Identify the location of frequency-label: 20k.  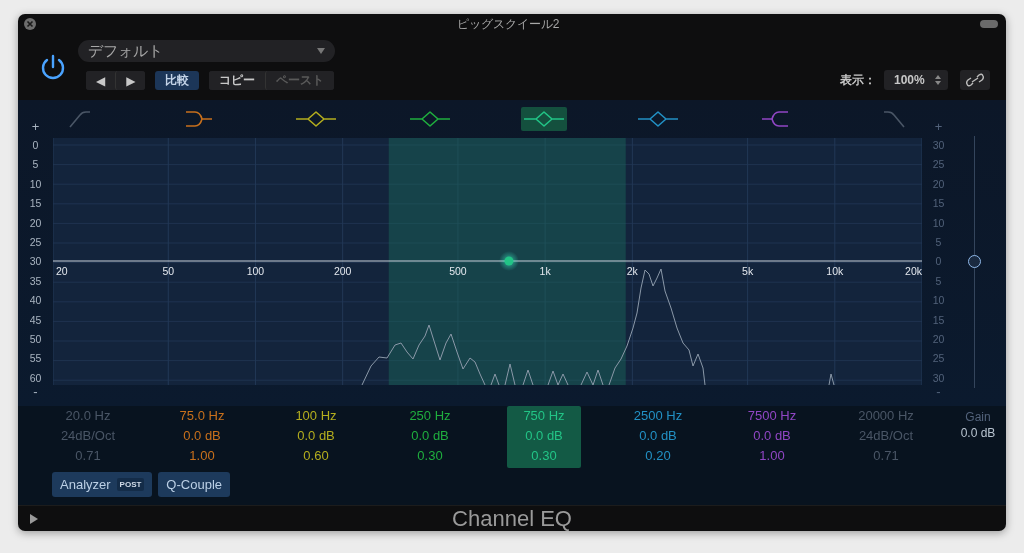
(913, 271).